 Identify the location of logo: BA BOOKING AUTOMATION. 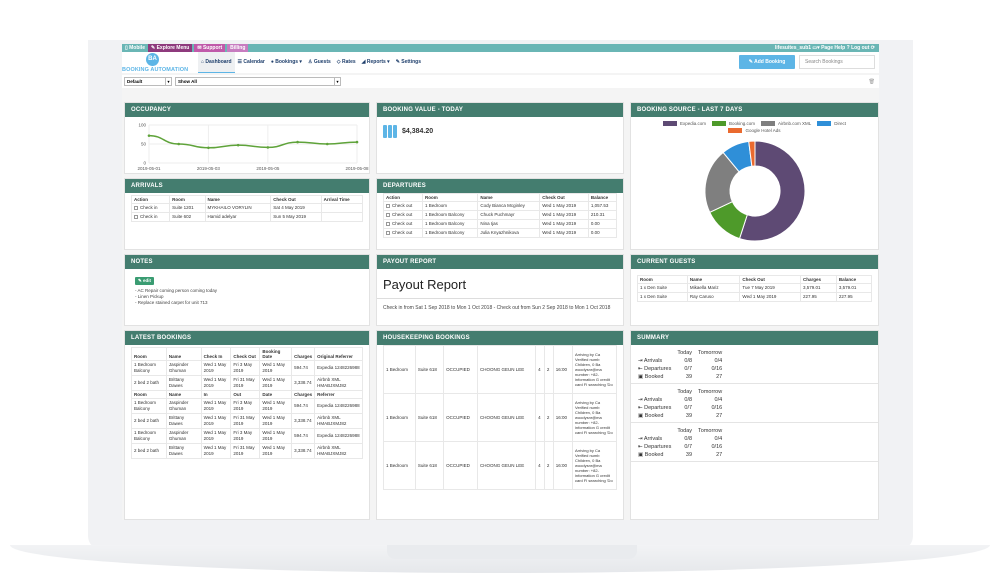
(155, 62).